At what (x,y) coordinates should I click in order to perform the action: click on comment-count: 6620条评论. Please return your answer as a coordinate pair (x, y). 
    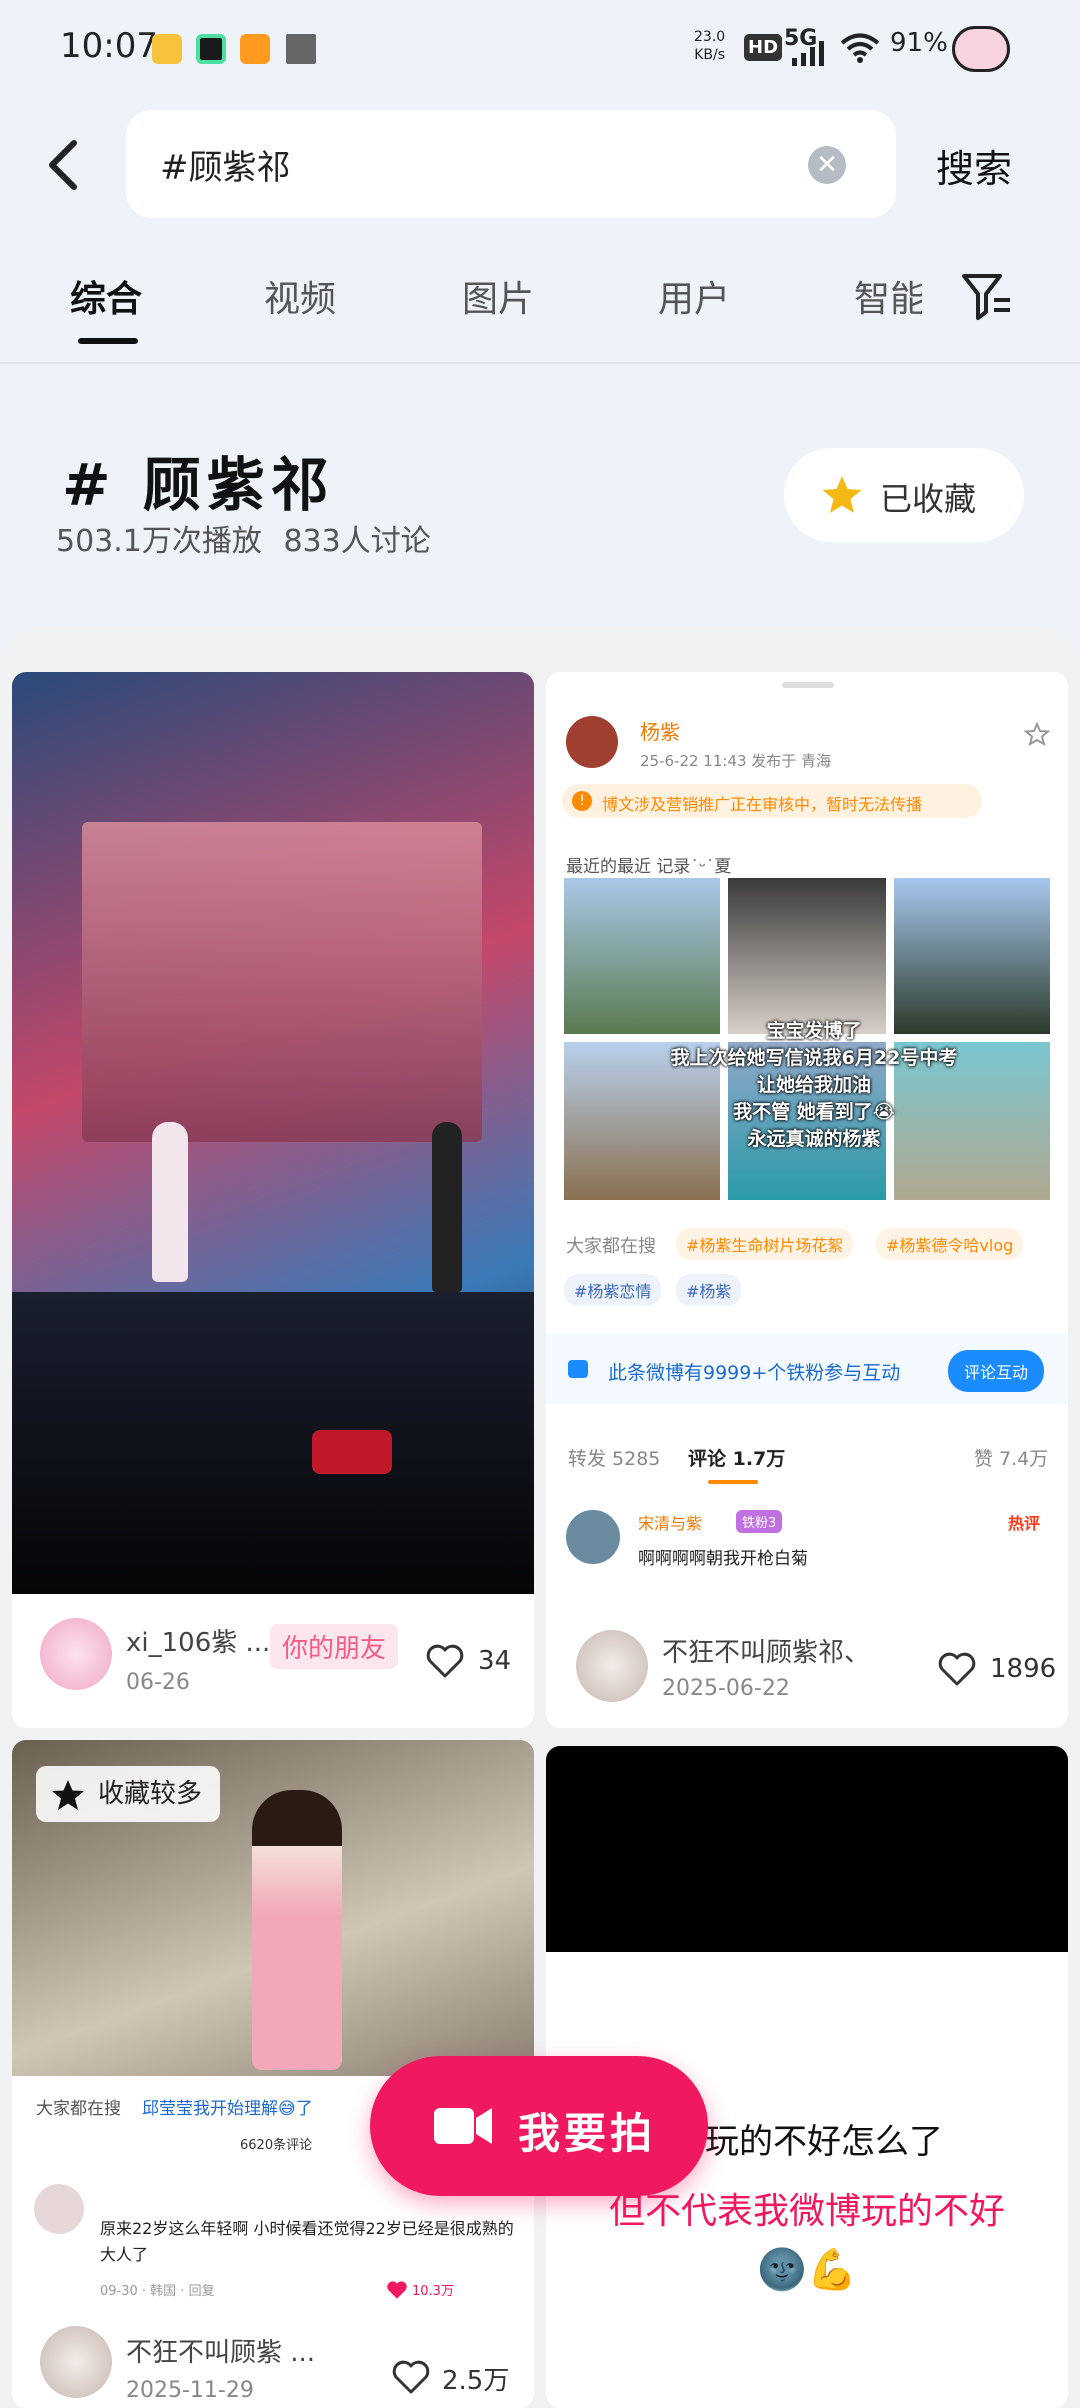
    Looking at the image, I should click on (276, 2145).